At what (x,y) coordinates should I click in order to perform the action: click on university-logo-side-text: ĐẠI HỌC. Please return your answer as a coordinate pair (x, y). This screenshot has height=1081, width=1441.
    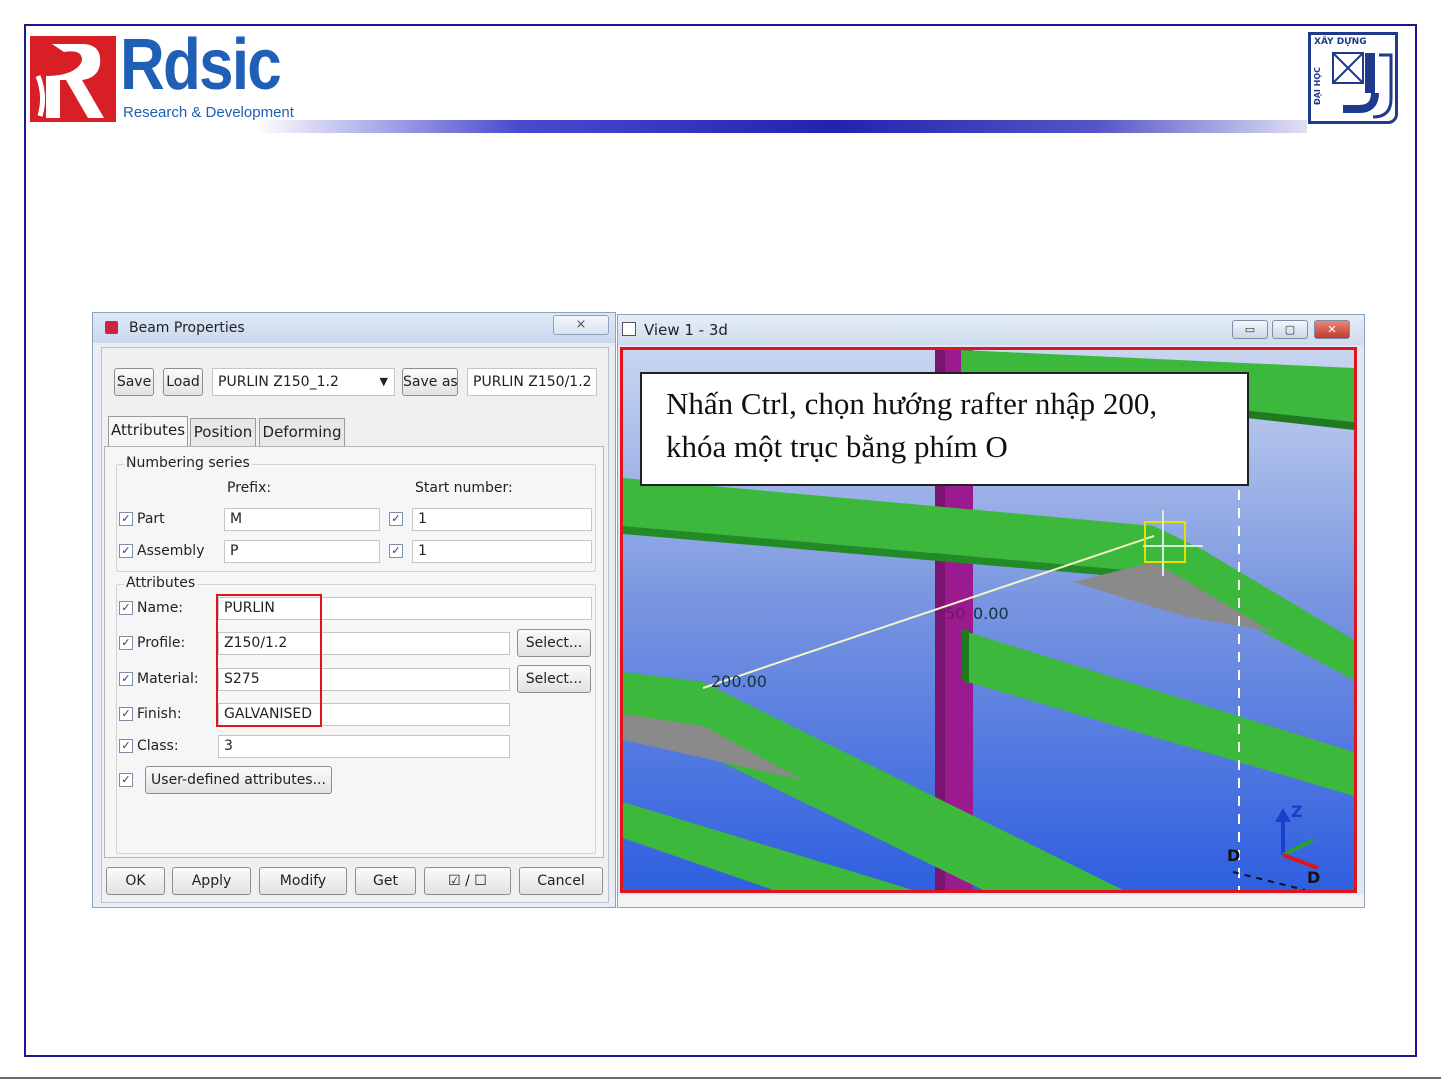
    Looking at the image, I should click on (1317, 86).